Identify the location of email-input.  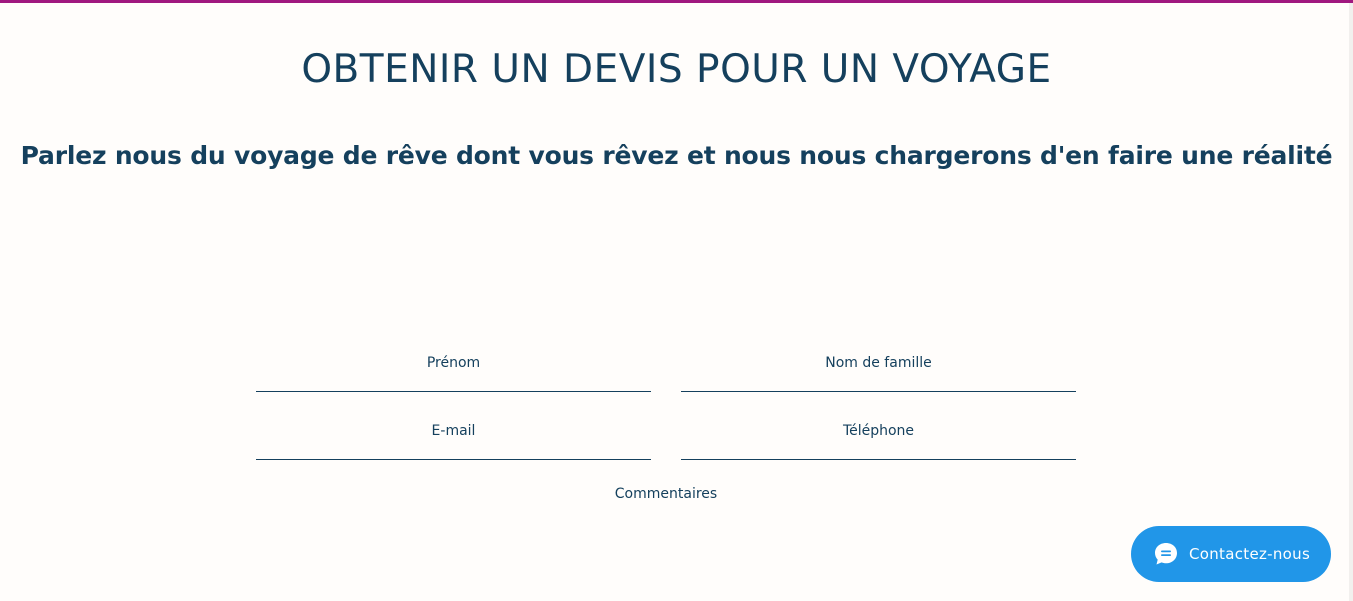
(453, 435).